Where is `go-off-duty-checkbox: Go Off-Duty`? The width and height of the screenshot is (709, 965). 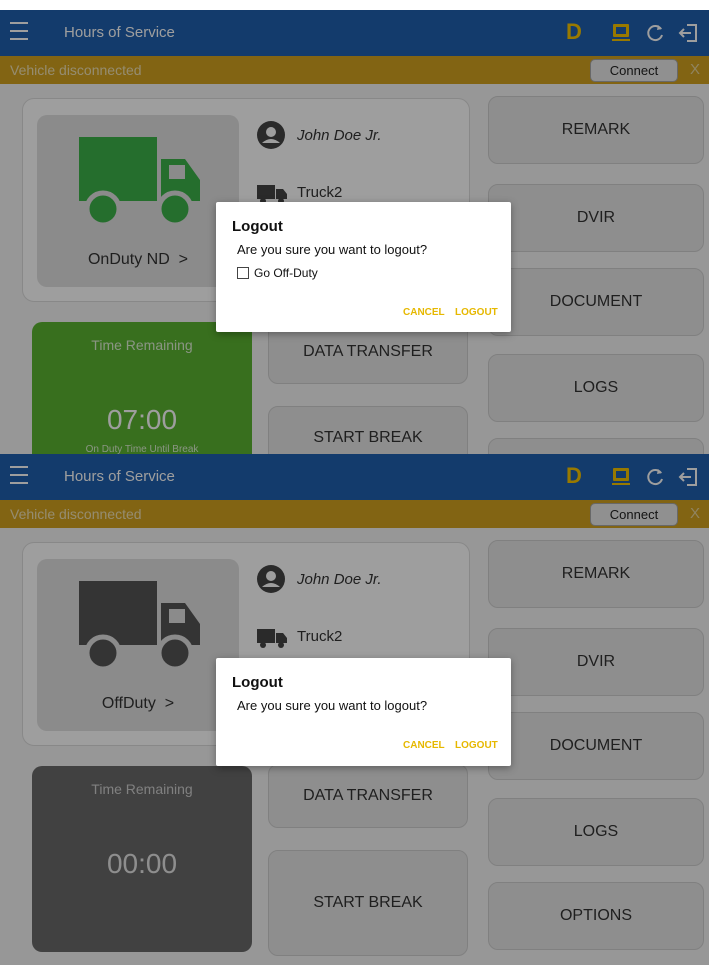 go-off-duty-checkbox: Go Off-Duty is located at coordinates (277, 273).